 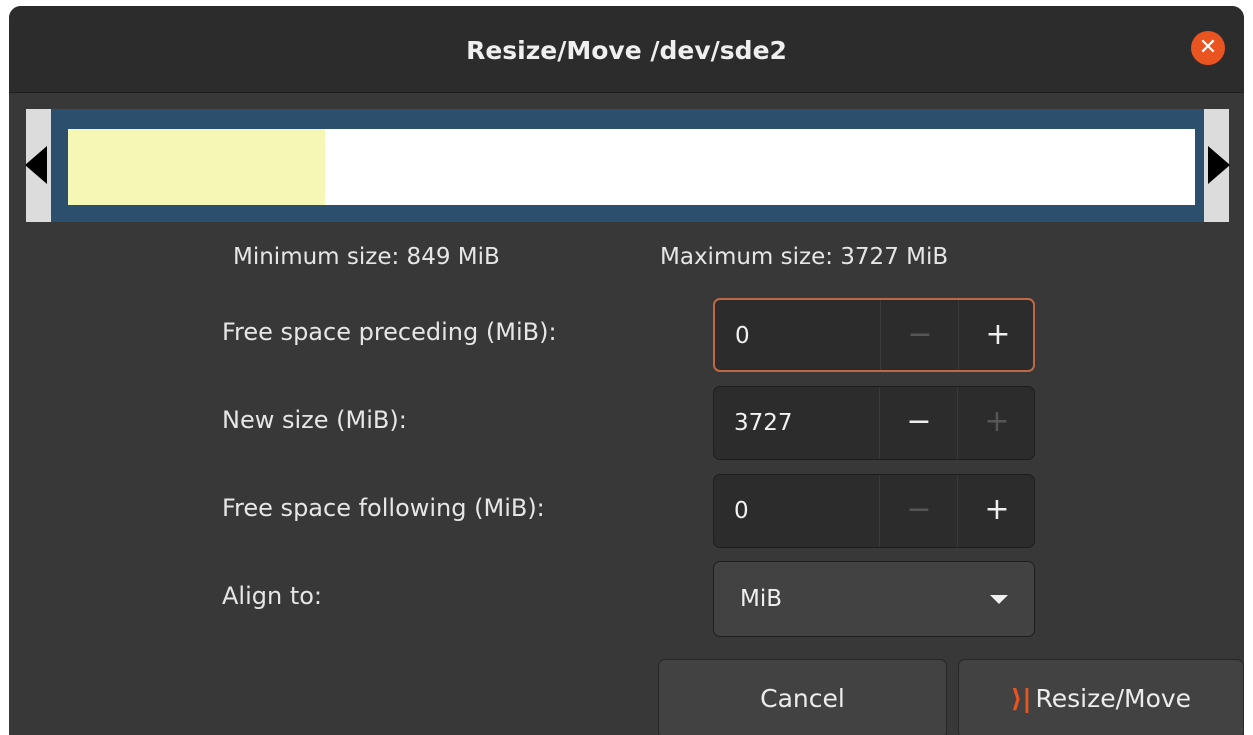 I want to click on free-space-following-spinner: 0 − +, so click(x=874, y=511).